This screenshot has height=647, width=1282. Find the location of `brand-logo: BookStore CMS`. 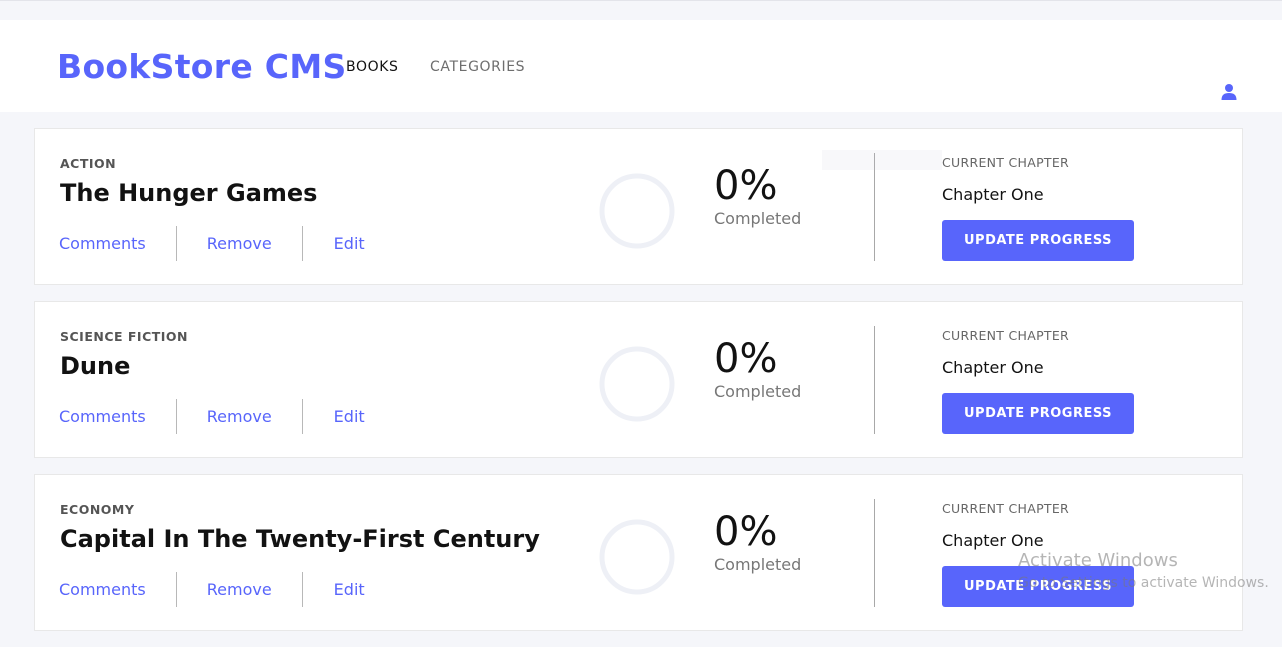

brand-logo: BookStore CMS is located at coordinates (202, 66).